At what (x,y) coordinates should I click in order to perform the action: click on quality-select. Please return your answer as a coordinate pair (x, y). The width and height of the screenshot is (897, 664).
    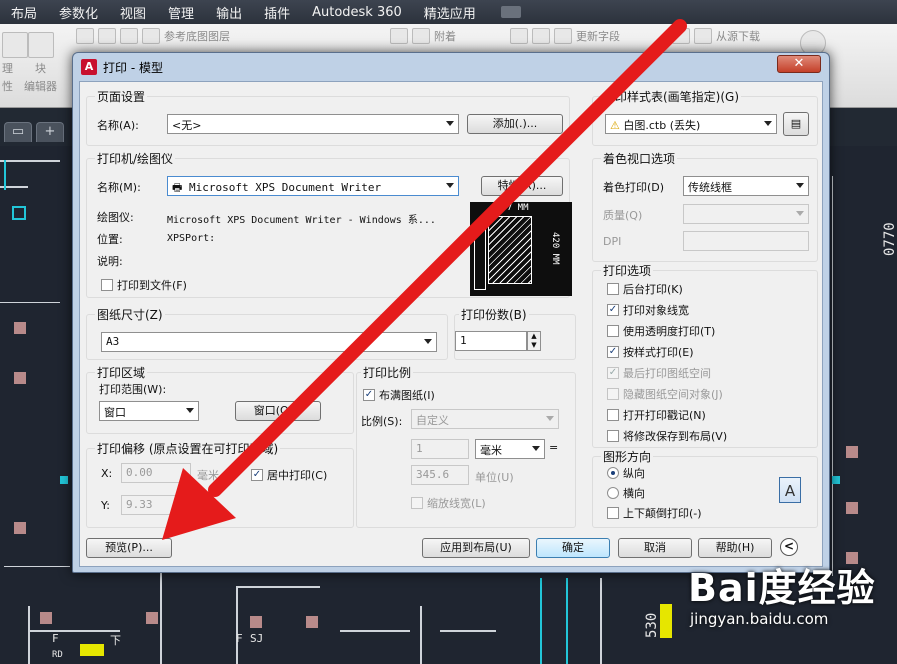
    Looking at the image, I should click on (746, 214).